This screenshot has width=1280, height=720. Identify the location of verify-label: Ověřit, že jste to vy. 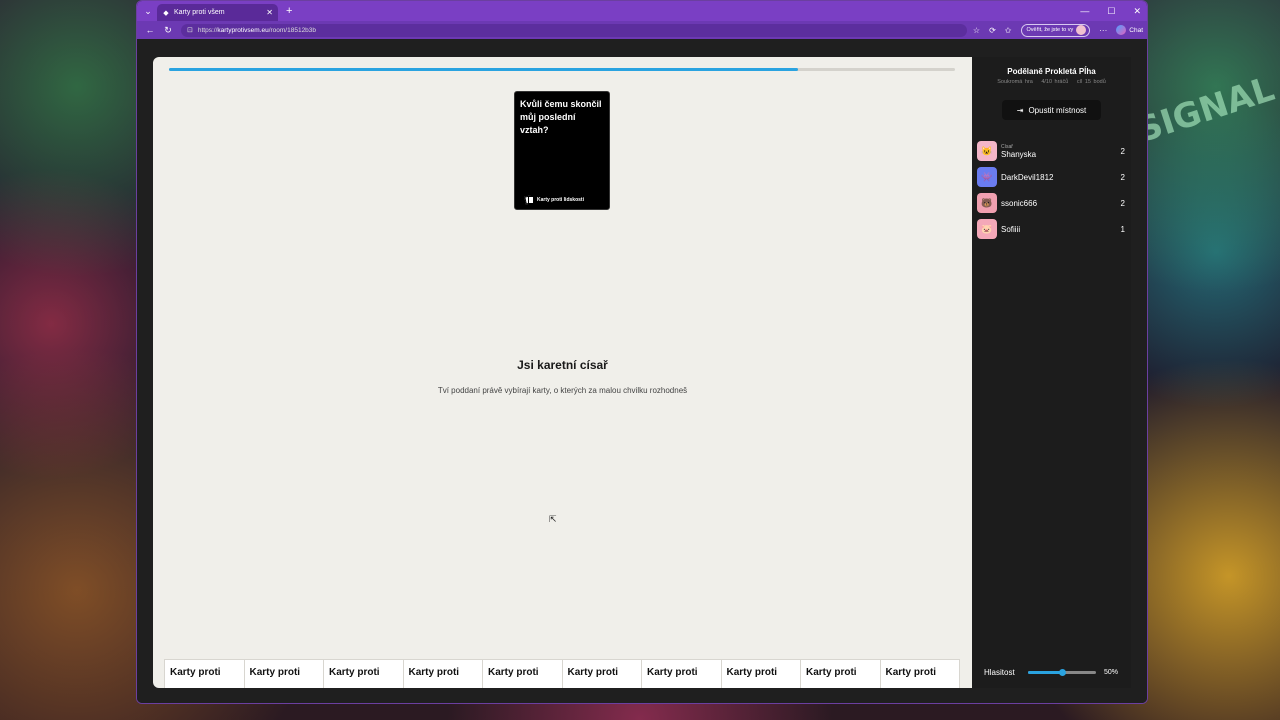
(1050, 30).